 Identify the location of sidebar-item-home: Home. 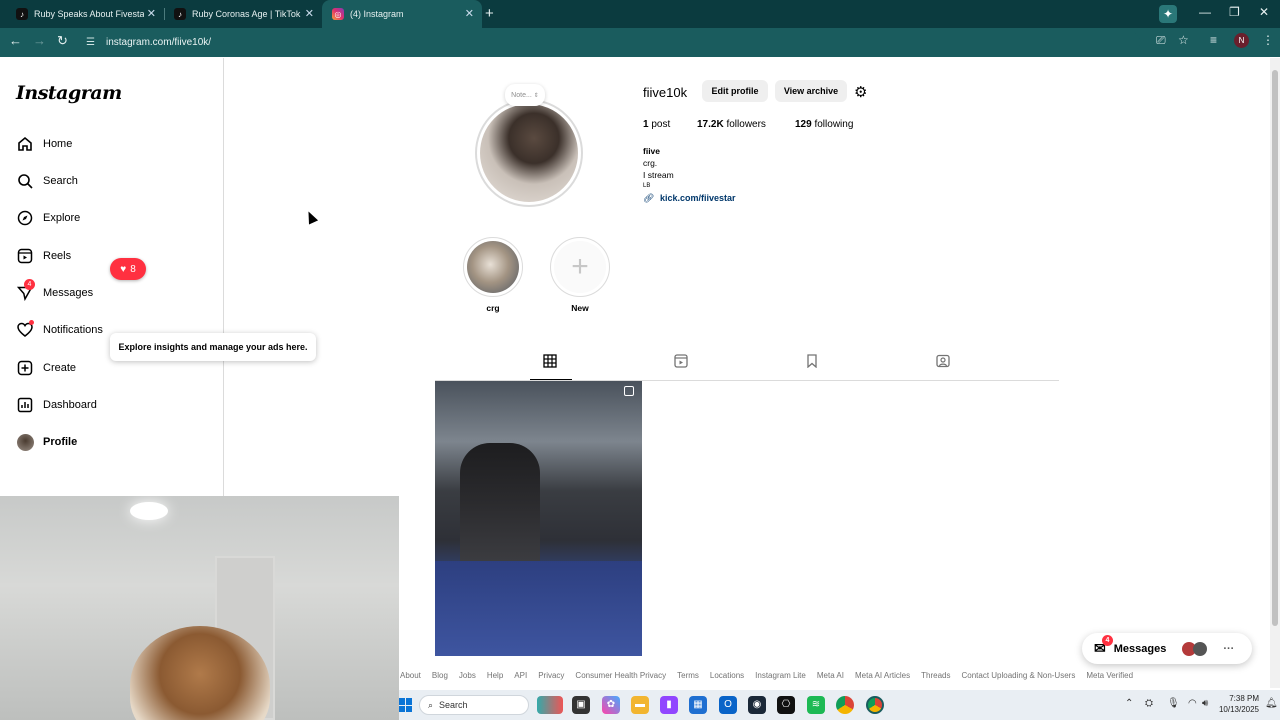
(44, 144).